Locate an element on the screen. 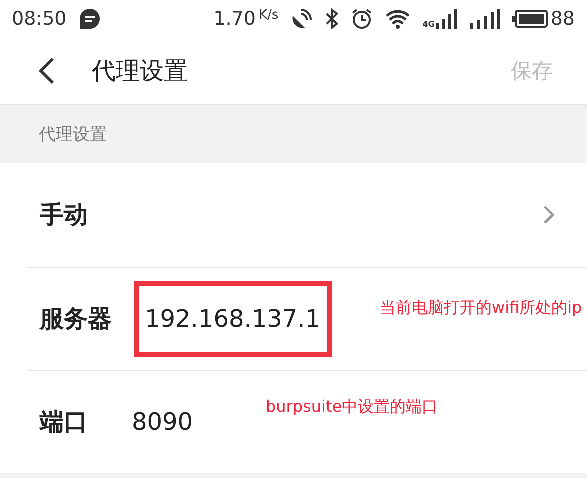 This screenshot has height=478, width=587. message-icon is located at coordinates (89, 19).